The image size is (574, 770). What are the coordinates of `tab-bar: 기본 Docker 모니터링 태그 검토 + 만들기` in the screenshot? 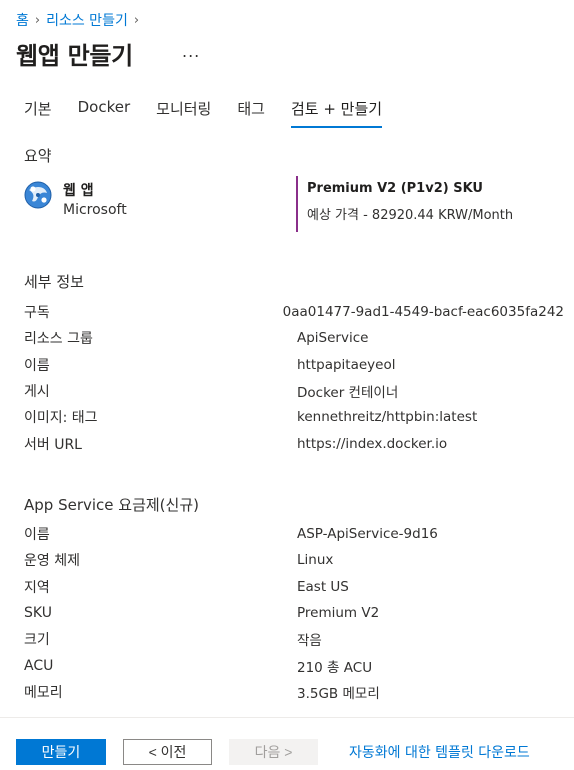 It's located at (216, 113).